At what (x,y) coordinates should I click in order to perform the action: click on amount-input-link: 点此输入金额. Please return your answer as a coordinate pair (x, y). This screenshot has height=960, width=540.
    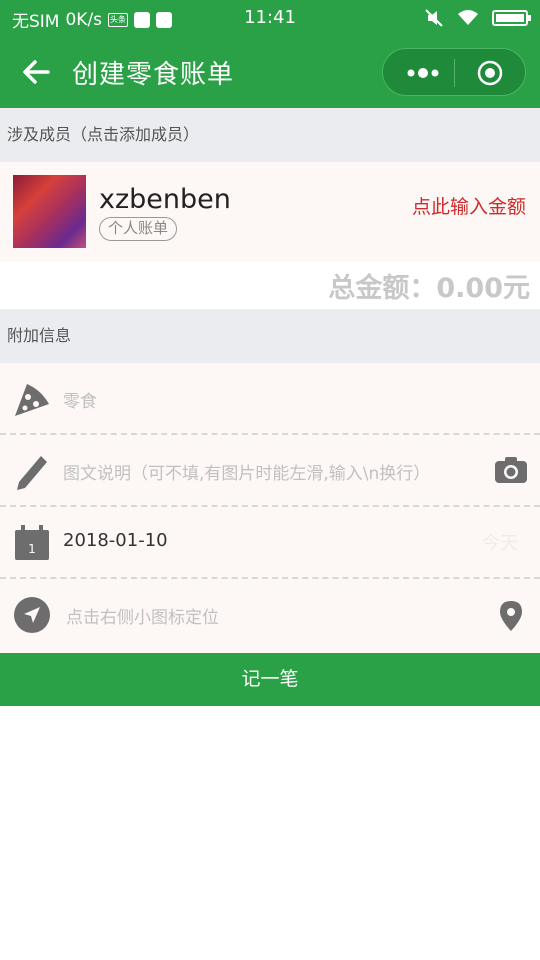
    Looking at the image, I should click on (469, 205).